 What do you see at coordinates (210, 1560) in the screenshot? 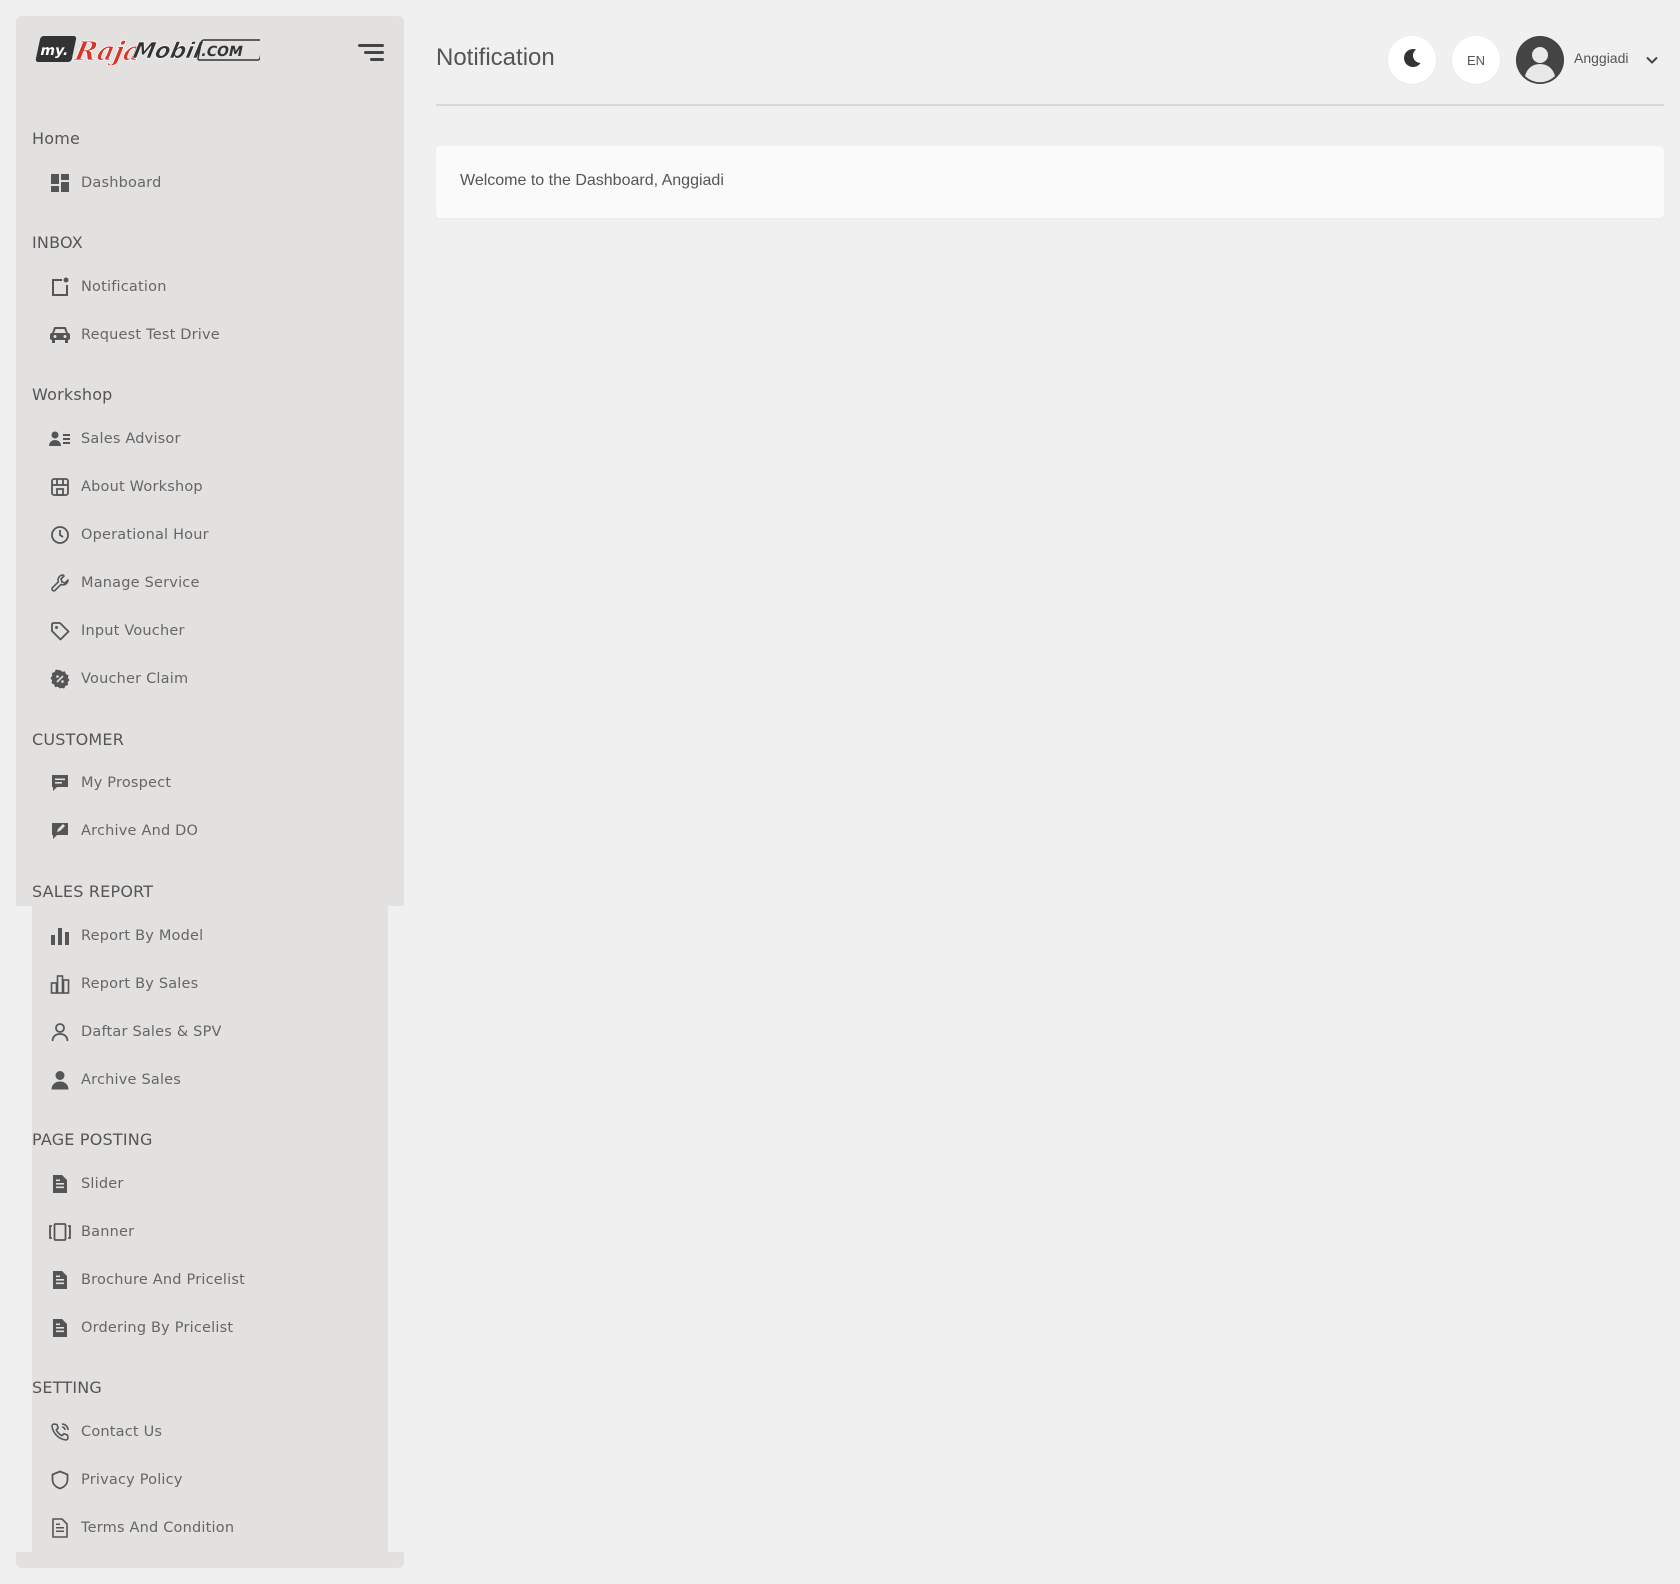
I see `sidebar-panel-footer` at bounding box center [210, 1560].